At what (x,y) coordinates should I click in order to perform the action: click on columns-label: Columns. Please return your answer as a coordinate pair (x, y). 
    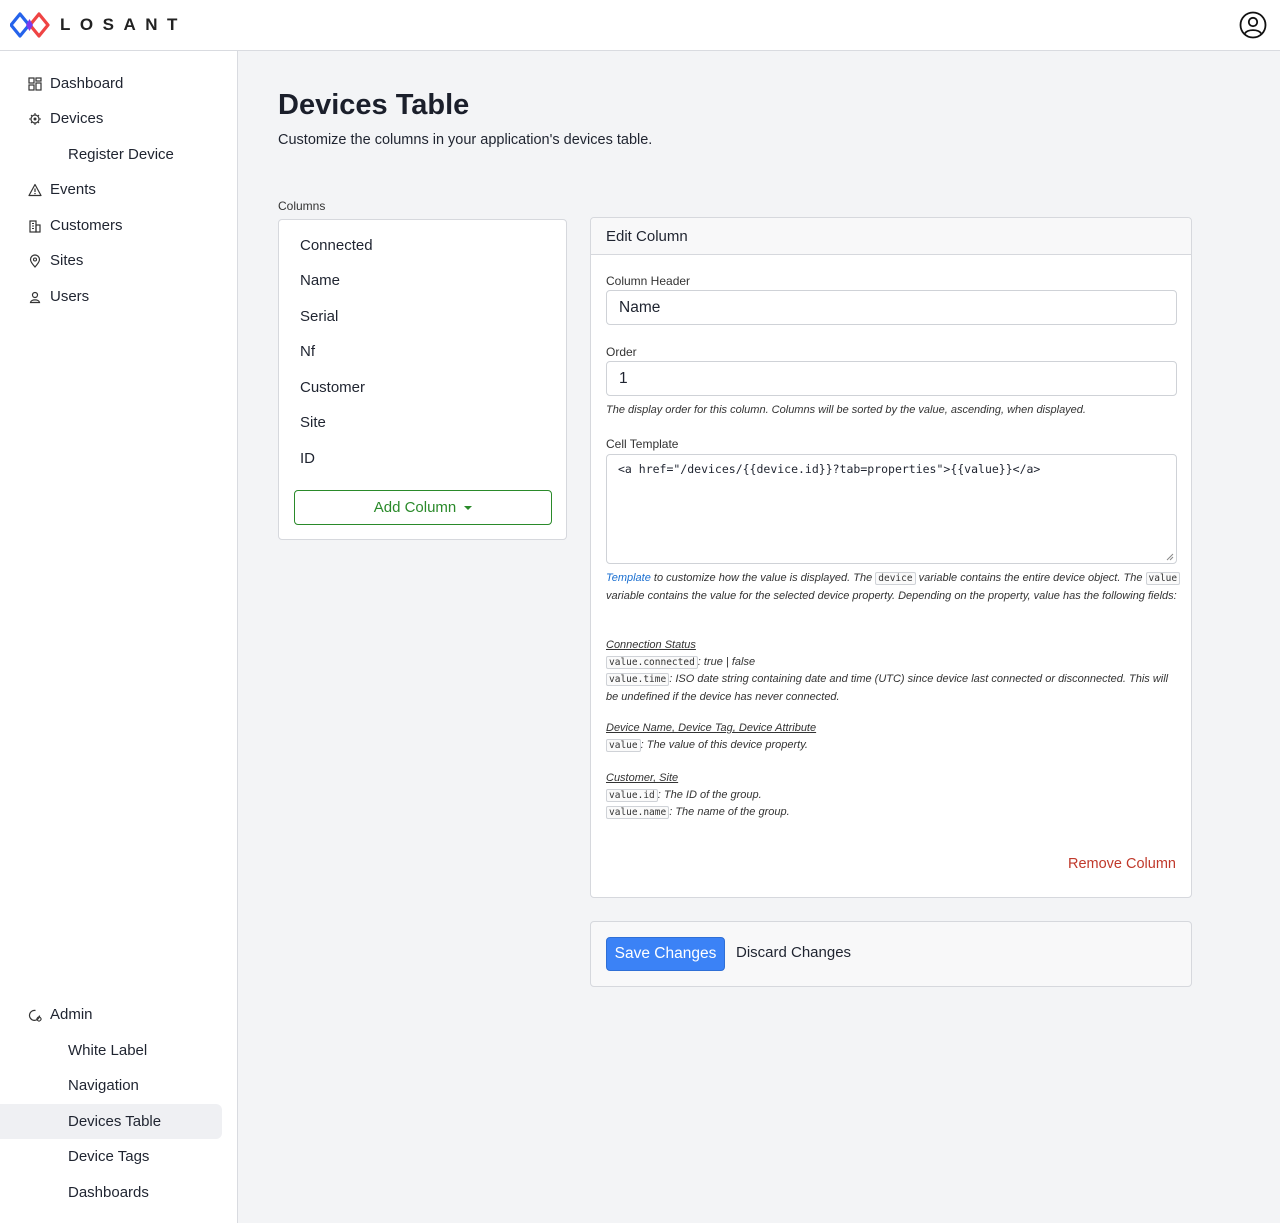
    Looking at the image, I should click on (302, 206).